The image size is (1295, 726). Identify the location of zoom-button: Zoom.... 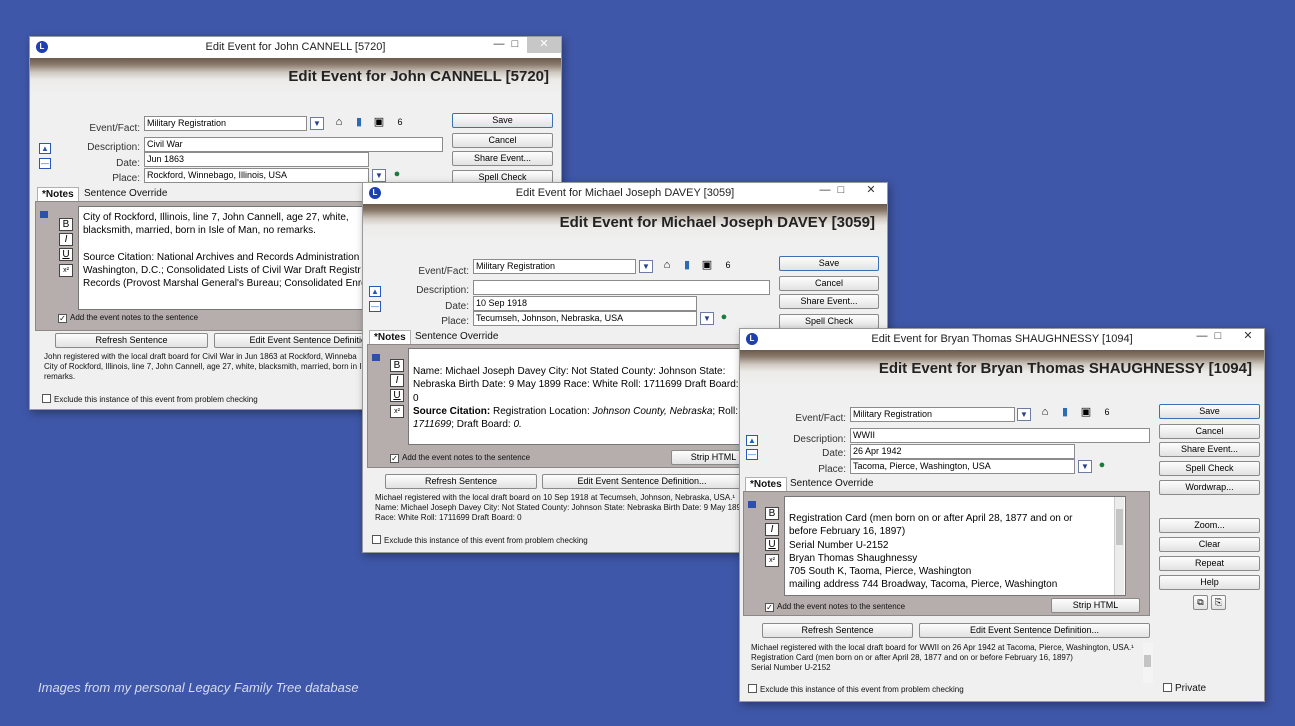
(1209, 525).